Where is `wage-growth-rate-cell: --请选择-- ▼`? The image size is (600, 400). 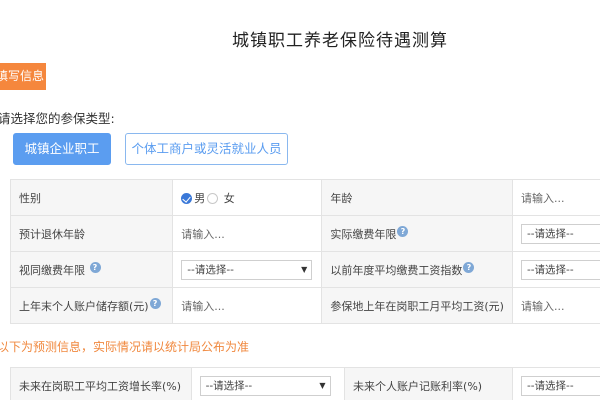 wage-growth-rate-cell: --请选择-- ▼ is located at coordinates (268, 383).